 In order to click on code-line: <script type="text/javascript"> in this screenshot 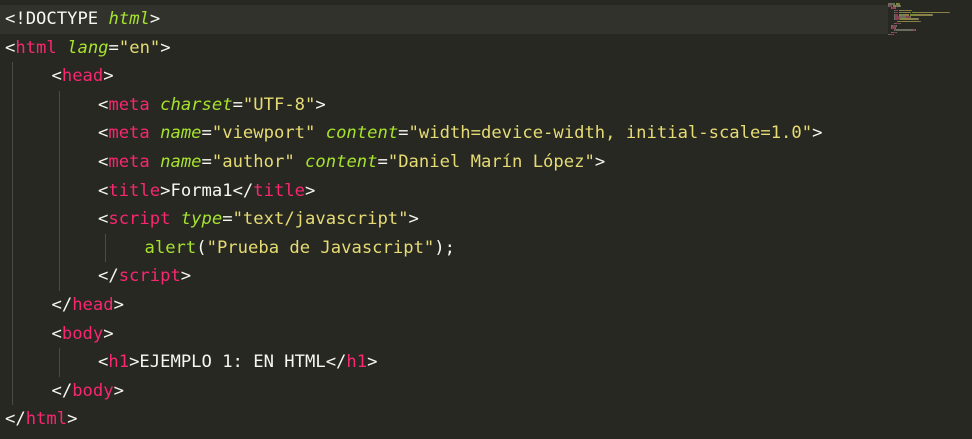, I will do `click(444, 219)`.